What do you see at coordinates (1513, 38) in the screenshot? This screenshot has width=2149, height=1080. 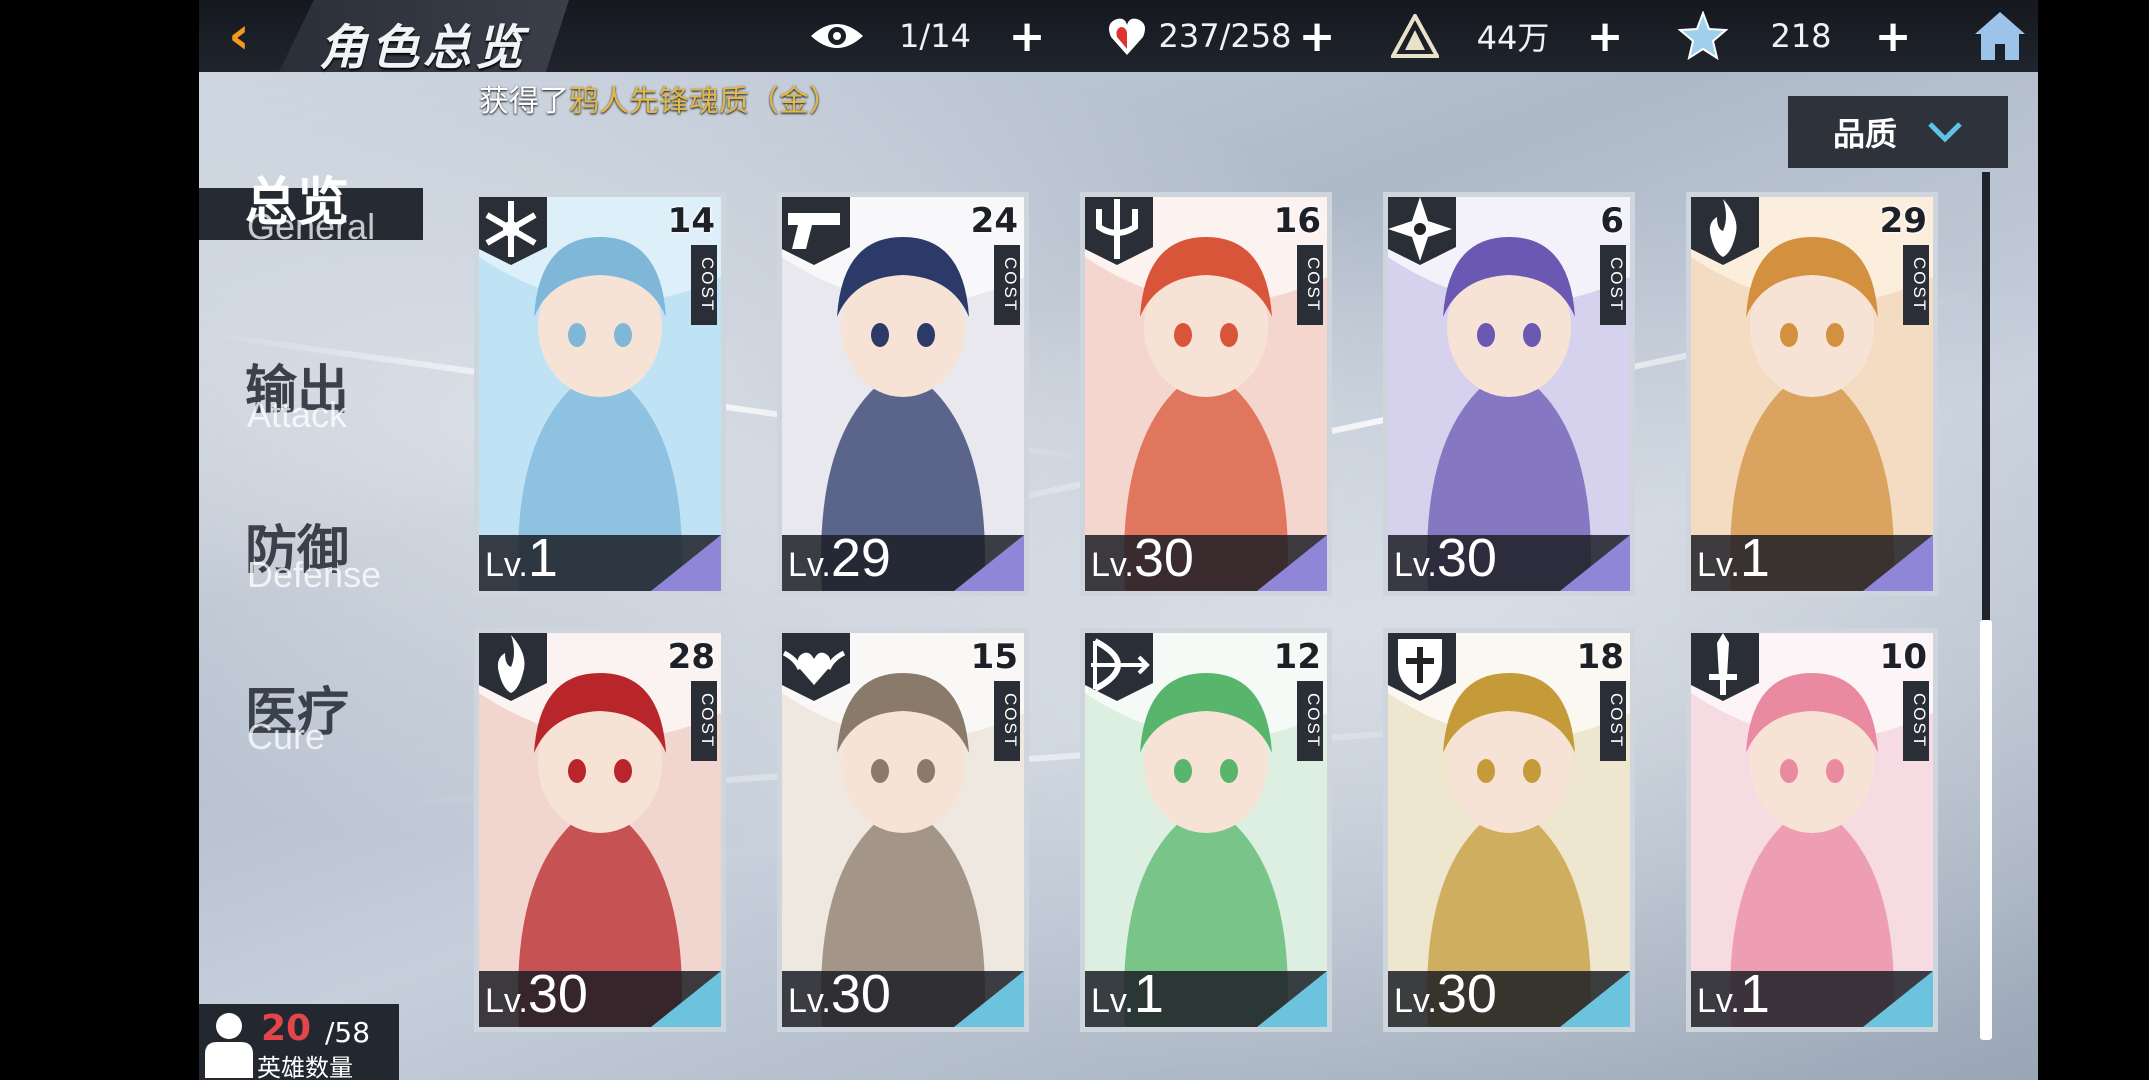 I see `resource-gold-value: 44万` at bounding box center [1513, 38].